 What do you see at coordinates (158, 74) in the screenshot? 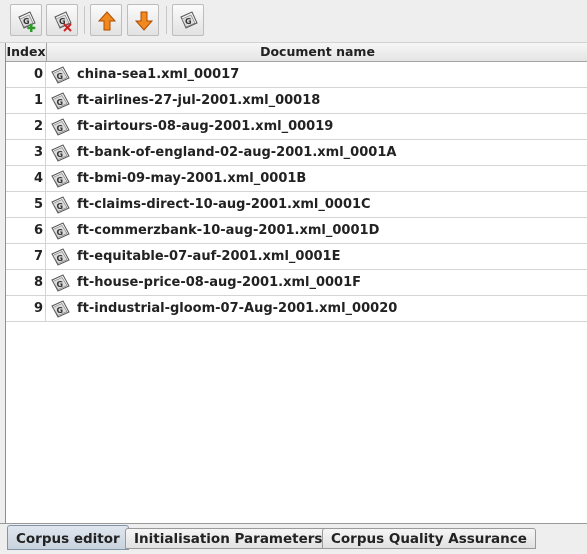
I see `document-name: china-sea1.xml_00017` at bounding box center [158, 74].